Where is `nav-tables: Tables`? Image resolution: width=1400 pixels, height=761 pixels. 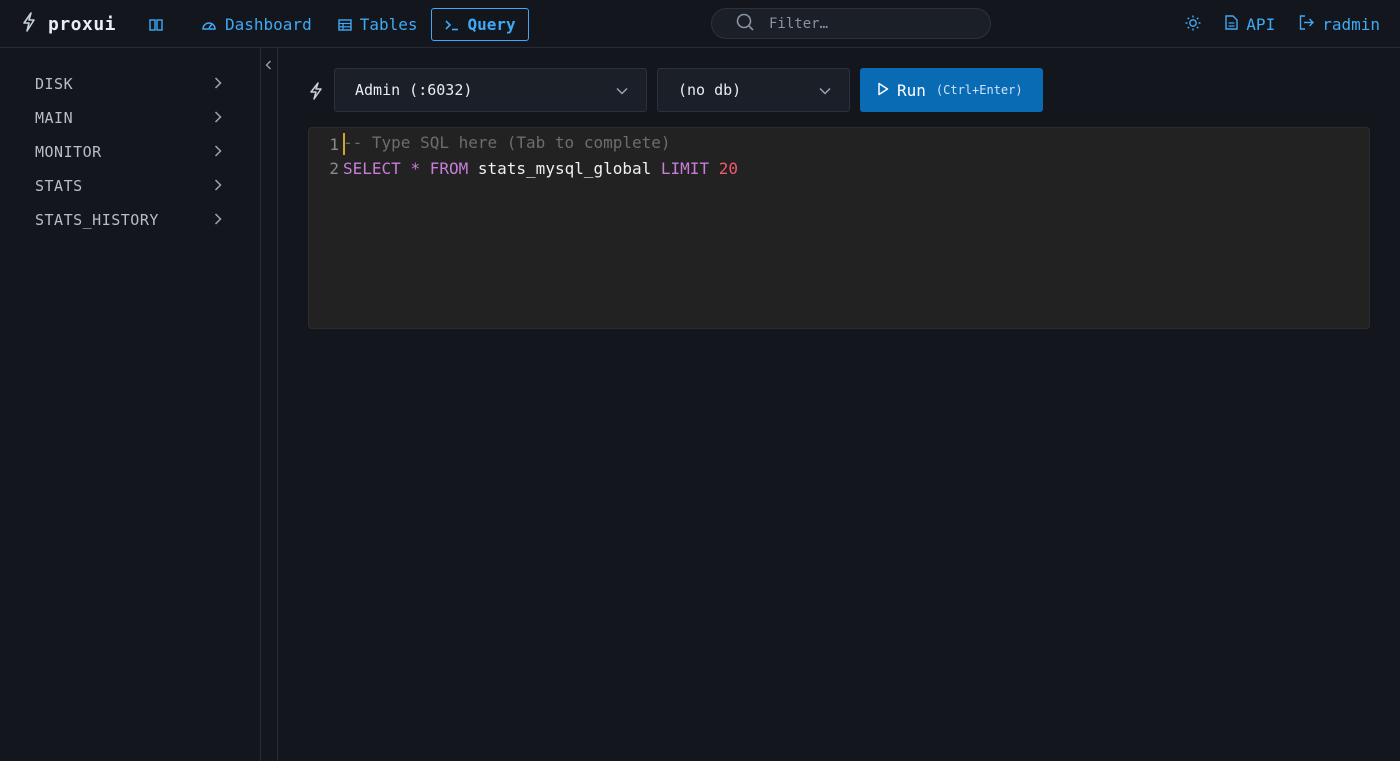 nav-tables: Tables is located at coordinates (378, 24).